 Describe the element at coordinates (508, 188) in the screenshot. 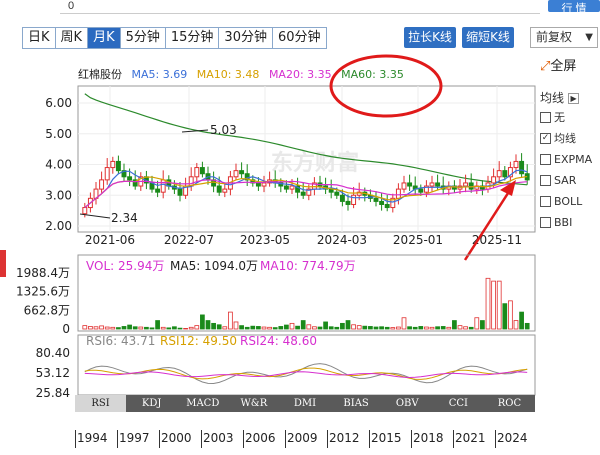

I see `arrow-head` at that location.